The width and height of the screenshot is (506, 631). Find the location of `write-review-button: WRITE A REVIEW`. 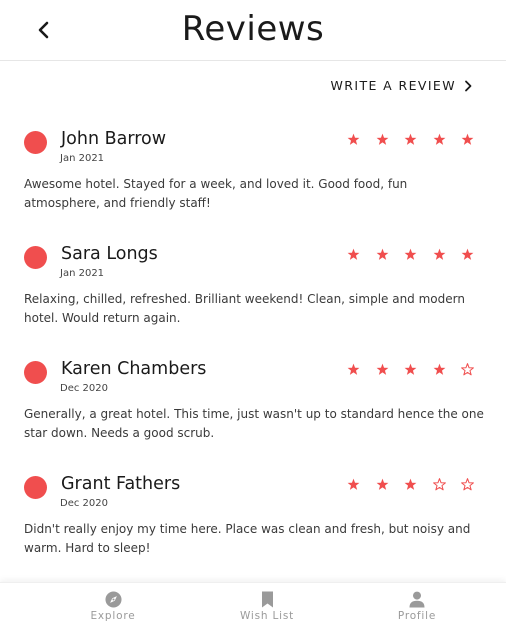

write-review-button: WRITE A REVIEW is located at coordinates (401, 85).